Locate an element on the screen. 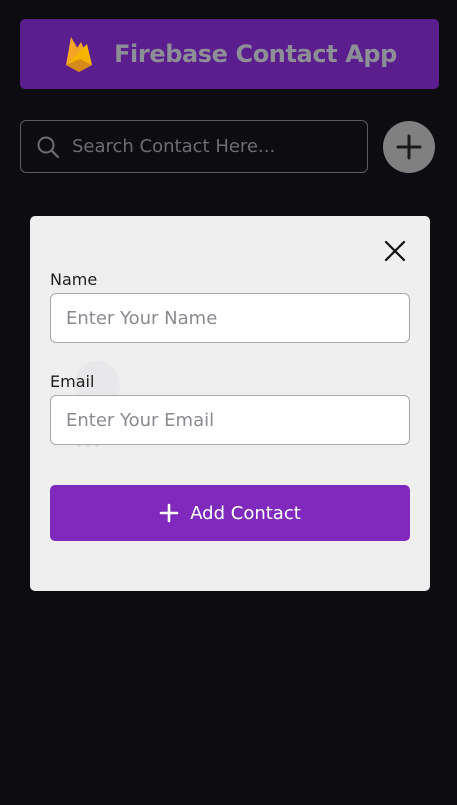 The image size is (457, 805). app-header: Firebase Contact App is located at coordinates (229, 54).